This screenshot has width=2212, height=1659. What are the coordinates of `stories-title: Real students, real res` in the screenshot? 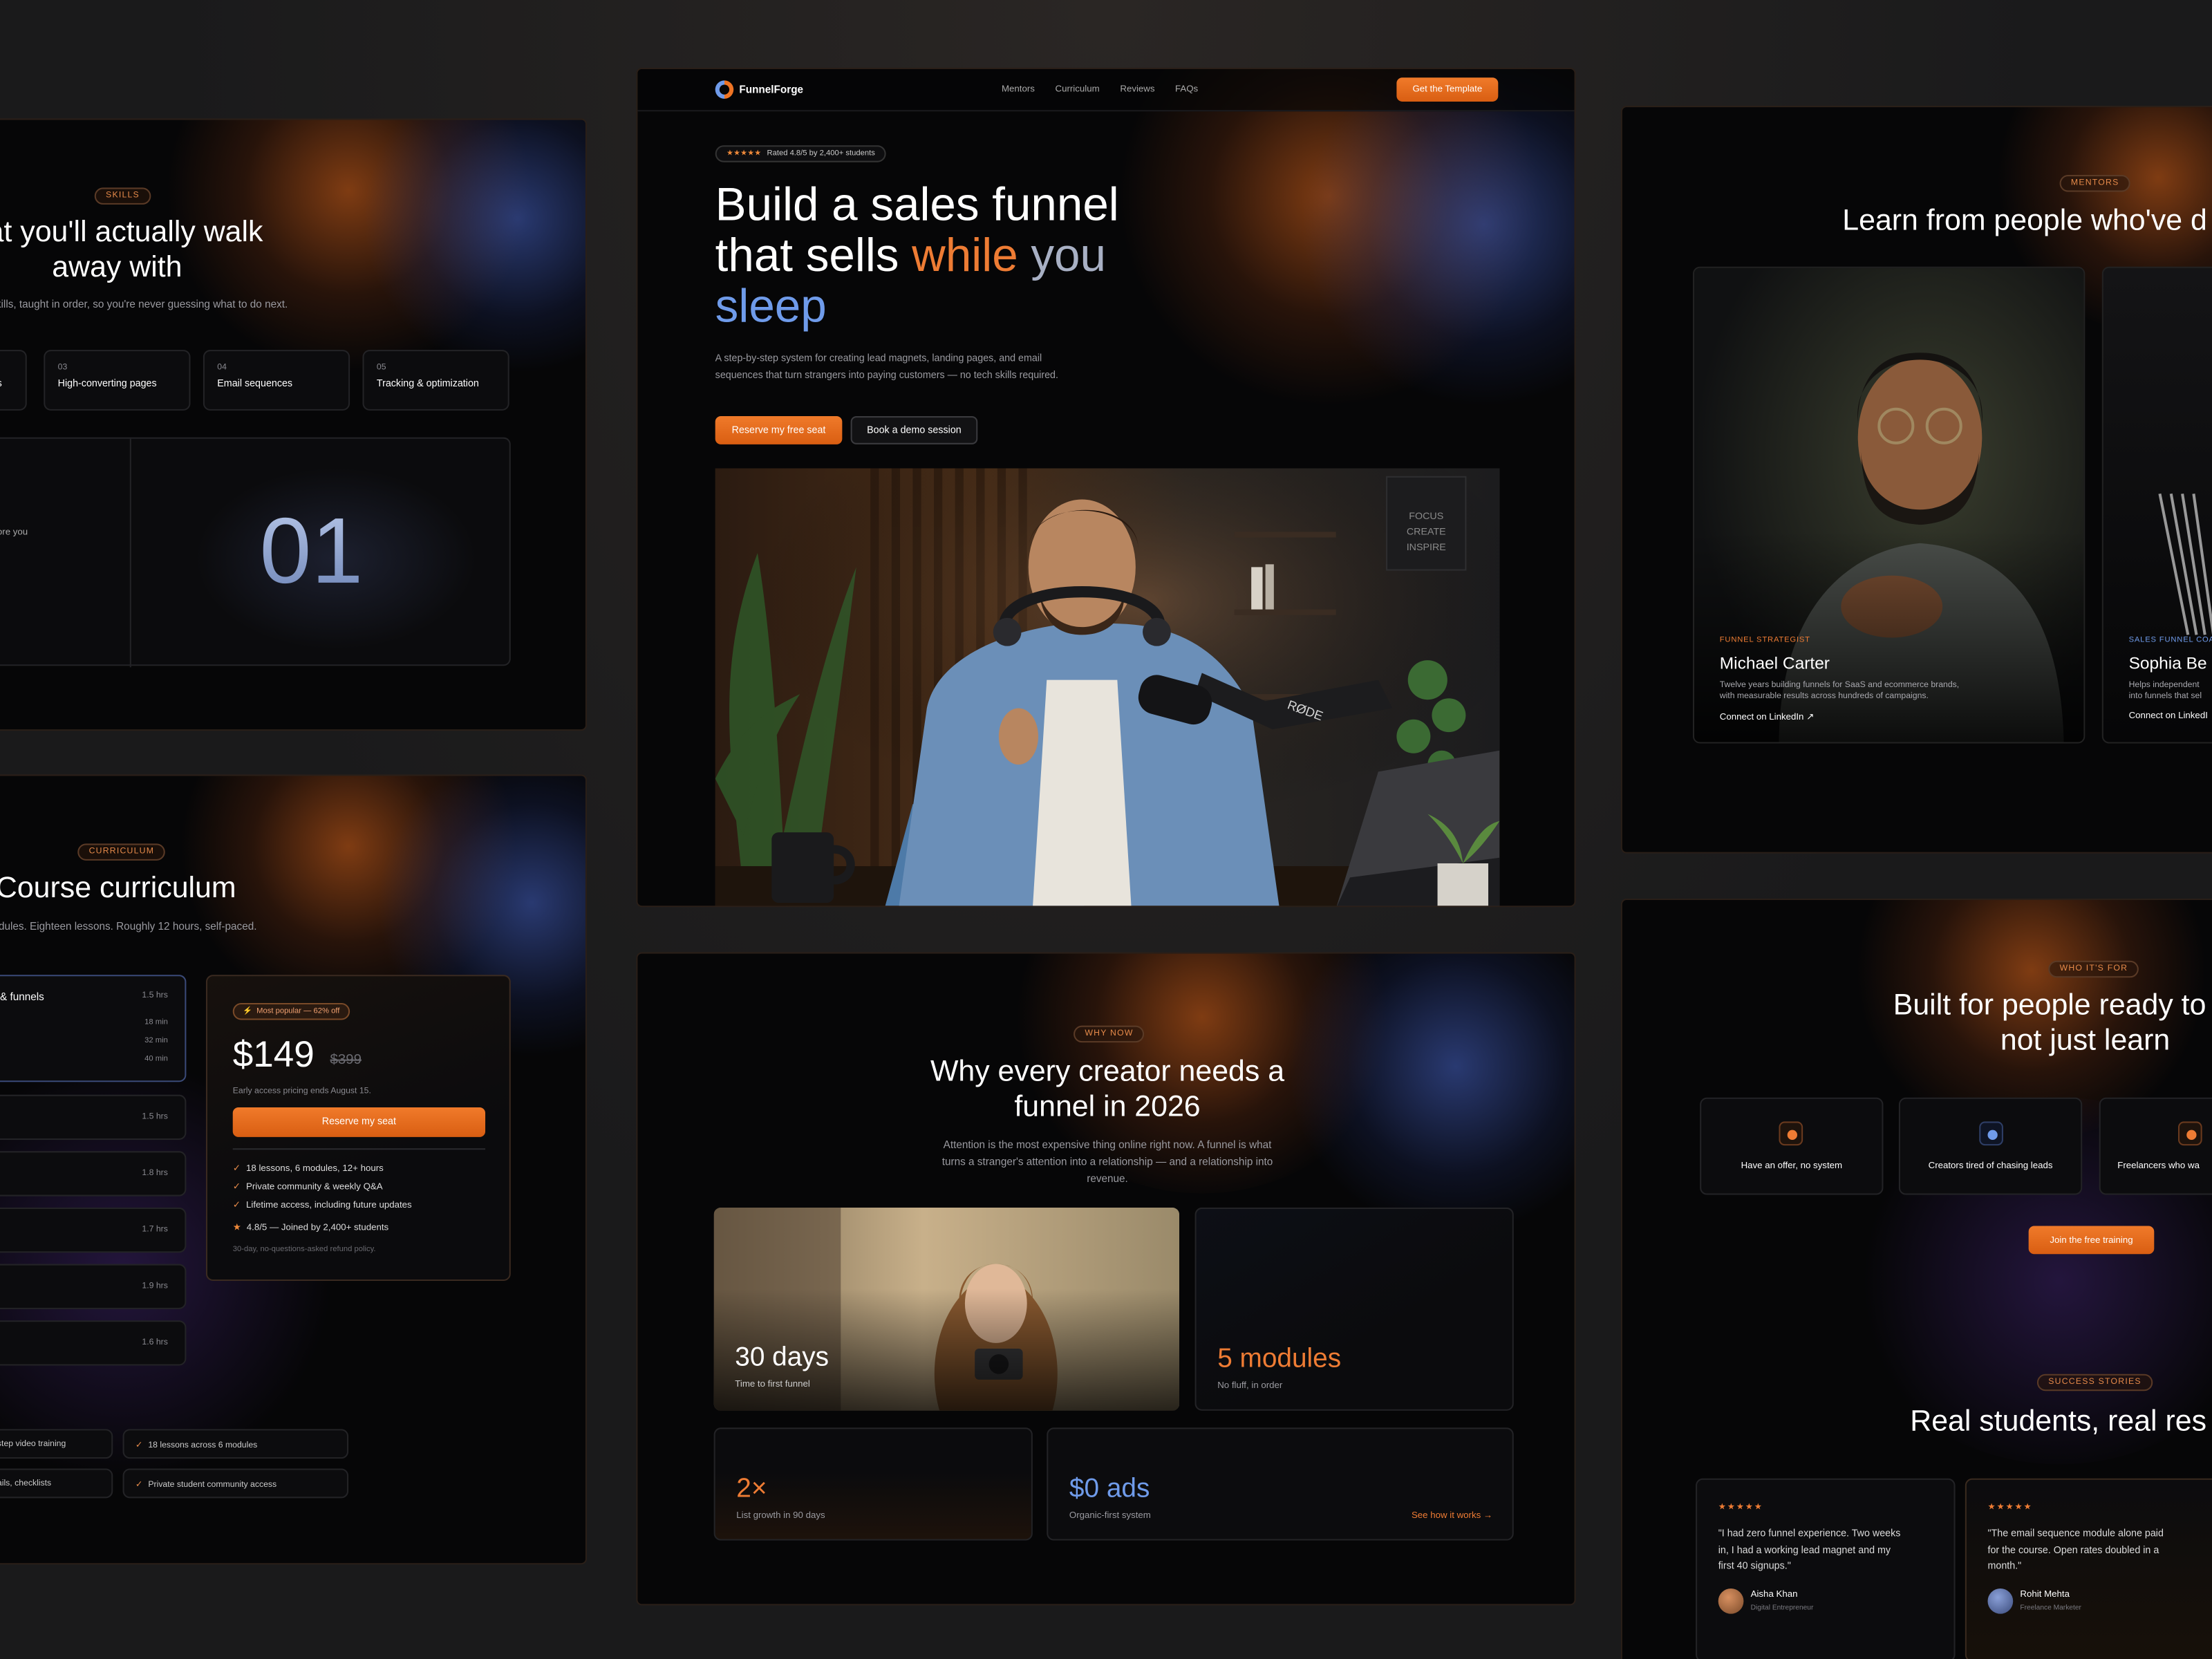 It's located at (2058, 1422).